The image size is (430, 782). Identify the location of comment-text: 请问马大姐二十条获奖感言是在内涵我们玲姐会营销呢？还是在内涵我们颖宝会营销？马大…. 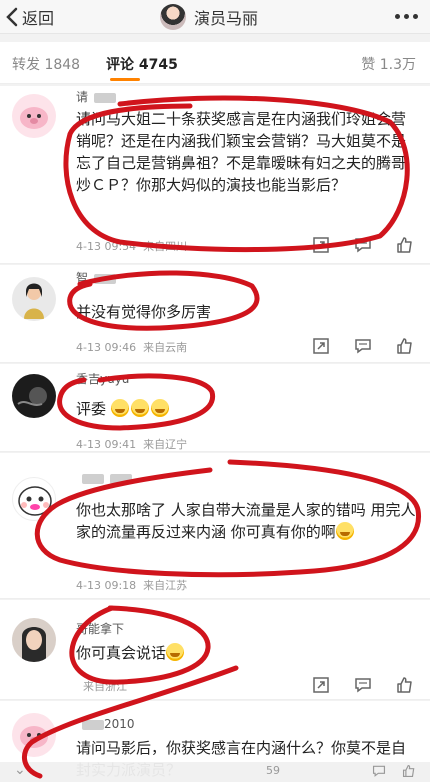
(241, 152).